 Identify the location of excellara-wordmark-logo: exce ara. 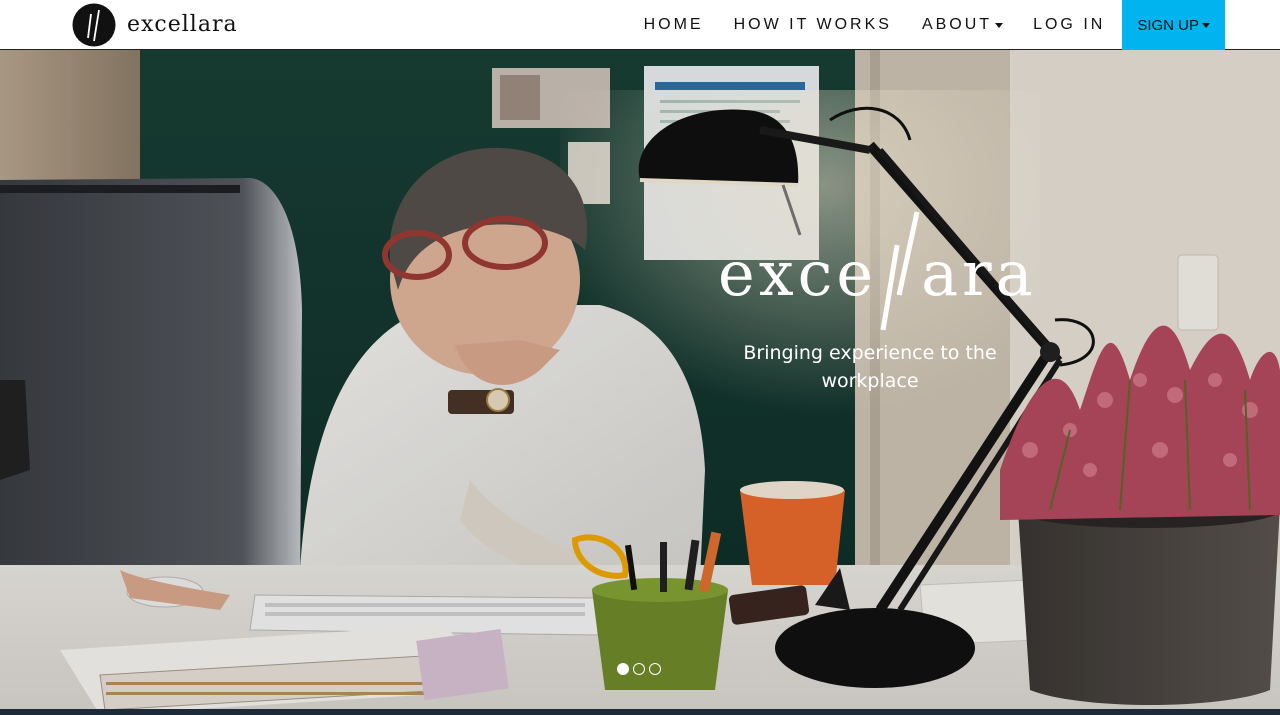
(877, 271).